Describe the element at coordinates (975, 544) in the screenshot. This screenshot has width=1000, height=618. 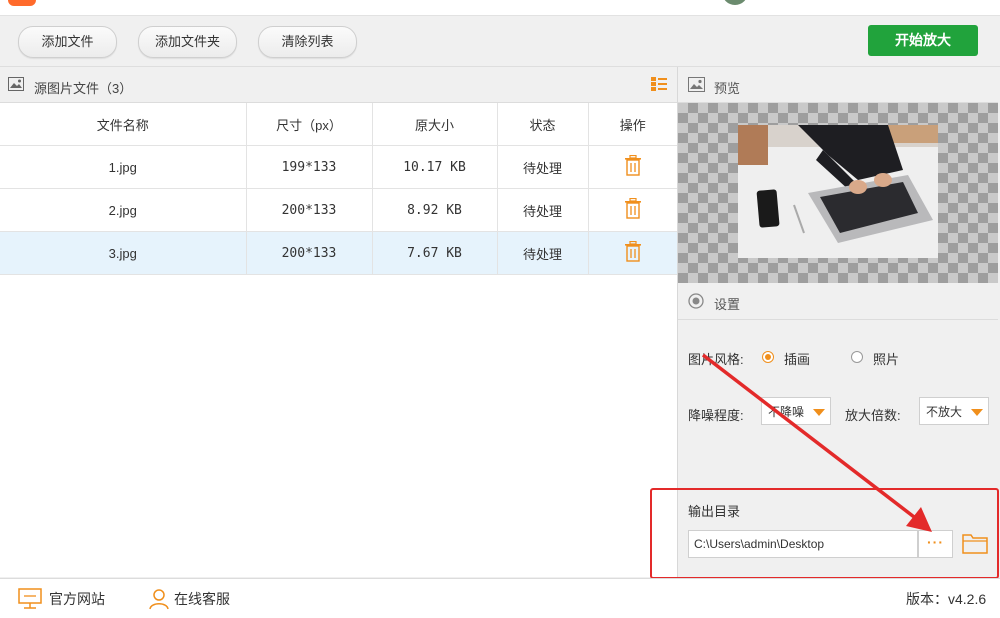
I see `folder-icon` at that location.